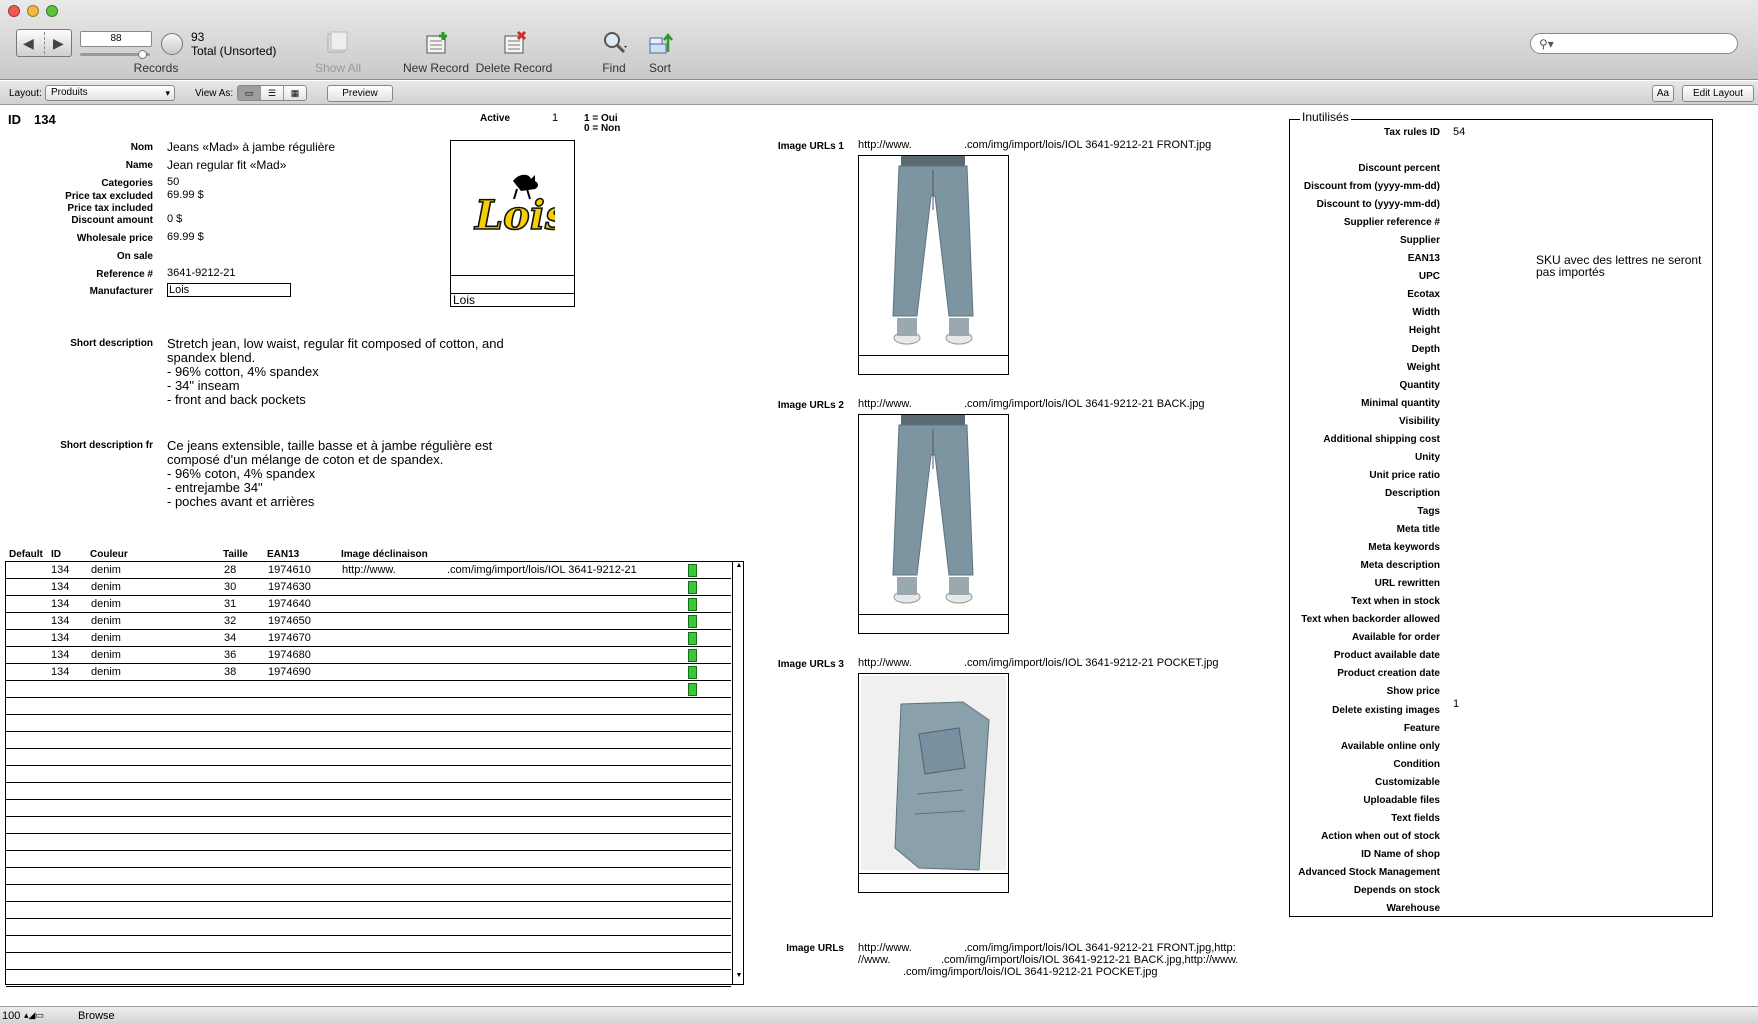 The image size is (1758, 1024). Describe the element at coordinates (661, 43) in the screenshot. I see `sort-icon` at that location.